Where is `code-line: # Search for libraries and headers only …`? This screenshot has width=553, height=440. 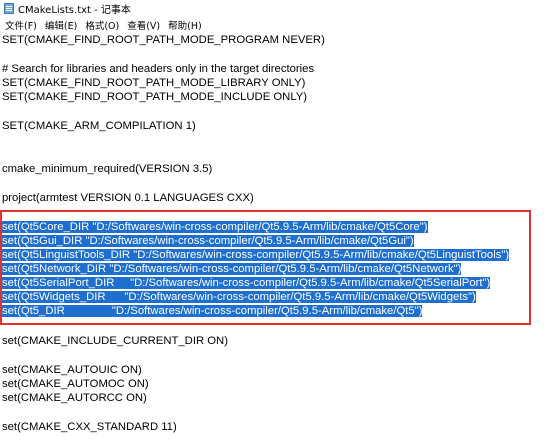 code-line: # Search for libraries and headers only … is located at coordinates (158, 69).